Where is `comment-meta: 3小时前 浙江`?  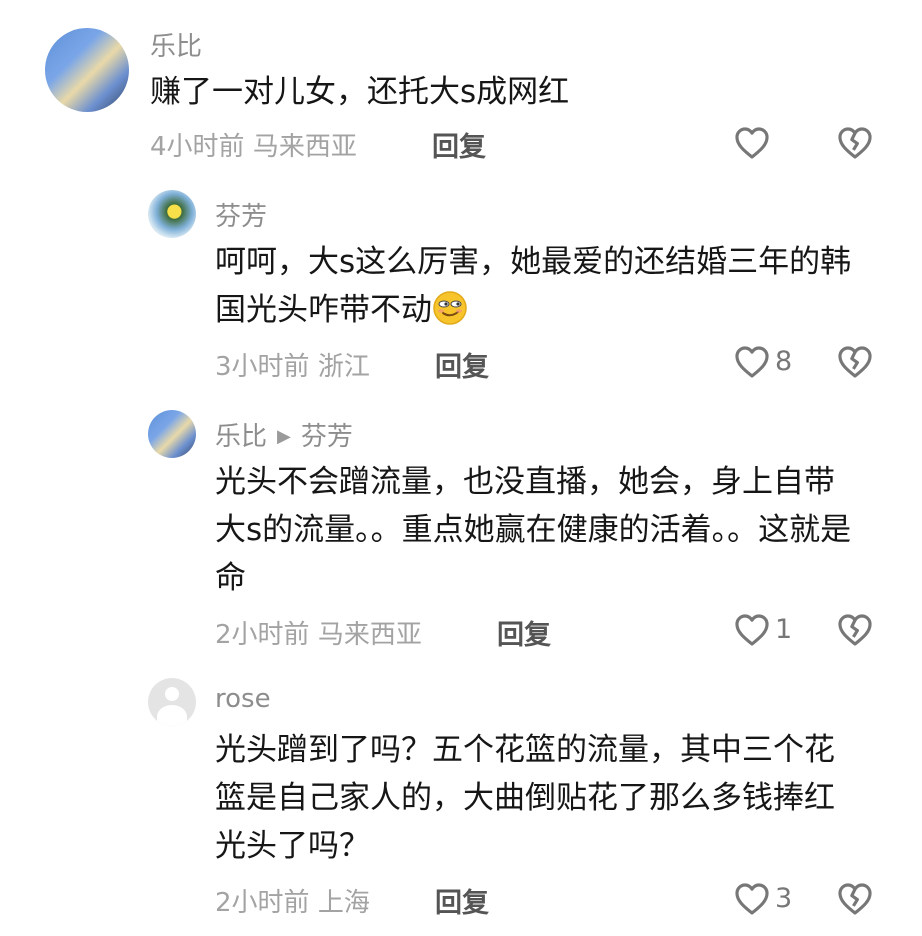 comment-meta: 3小时前 浙江 is located at coordinates (292, 364).